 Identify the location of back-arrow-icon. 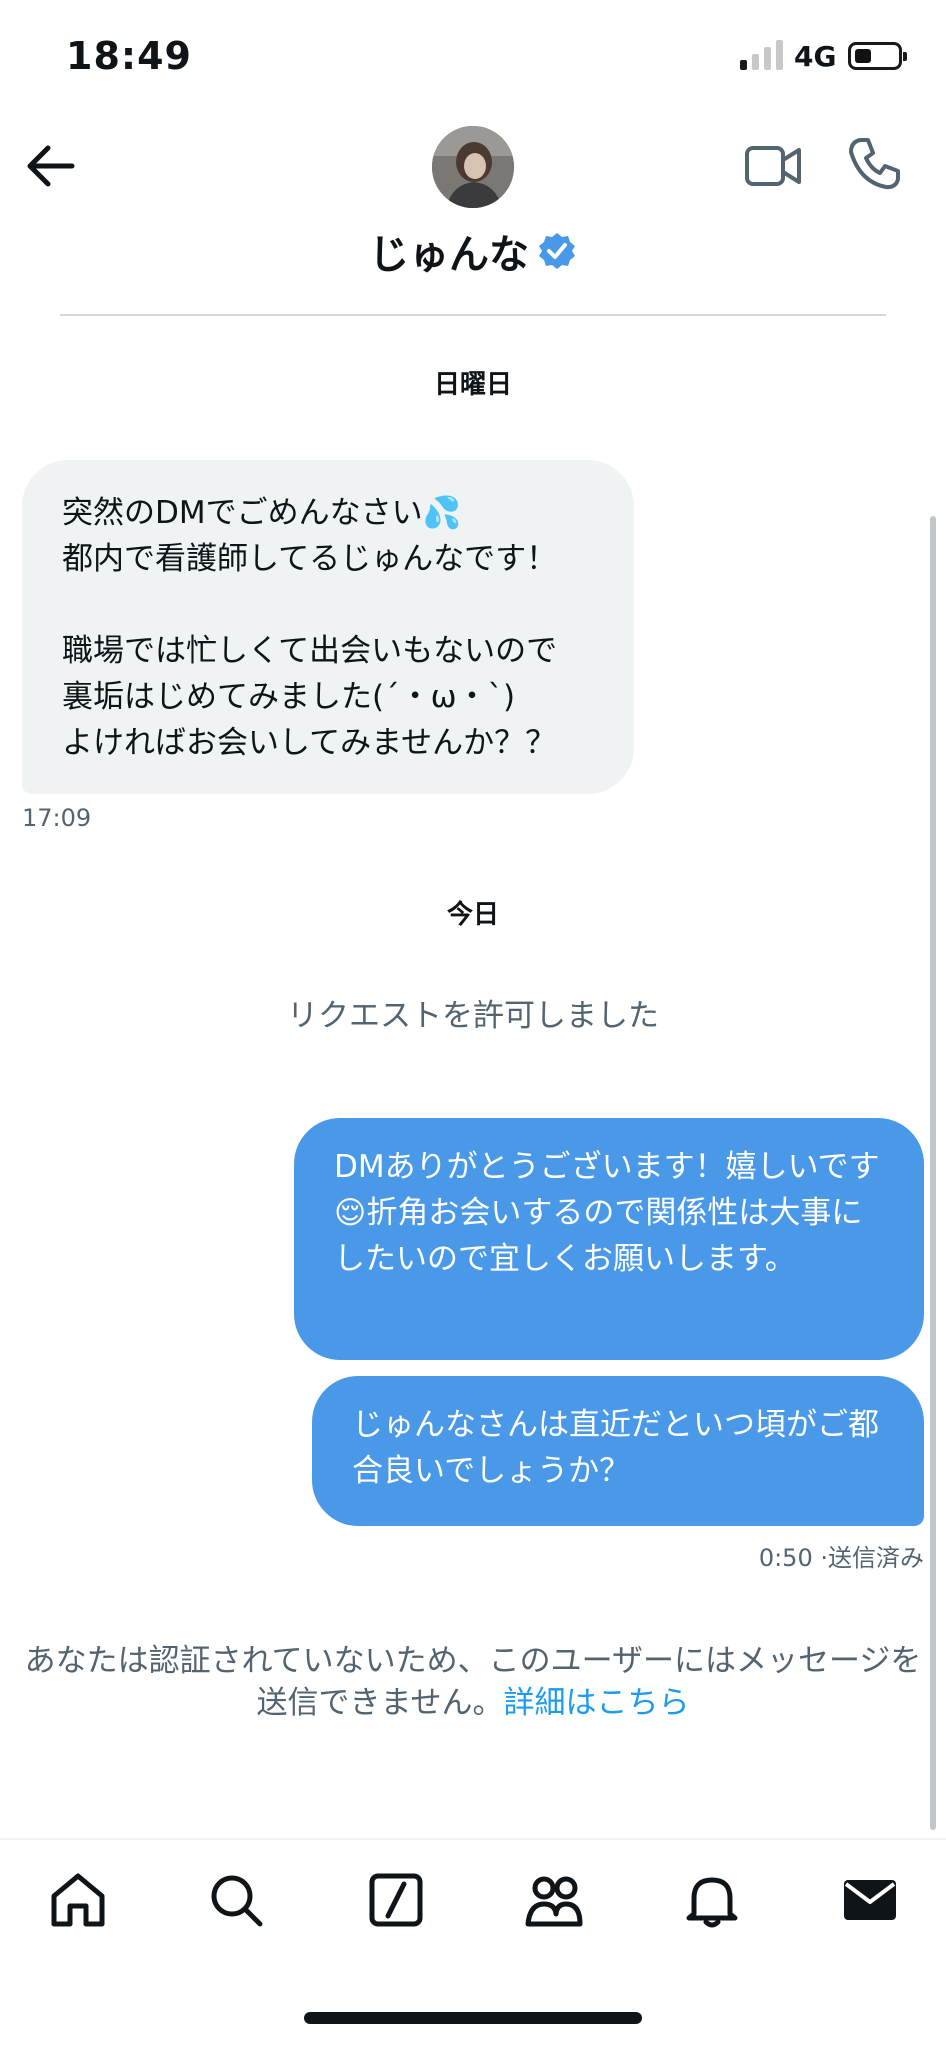
(50, 166).